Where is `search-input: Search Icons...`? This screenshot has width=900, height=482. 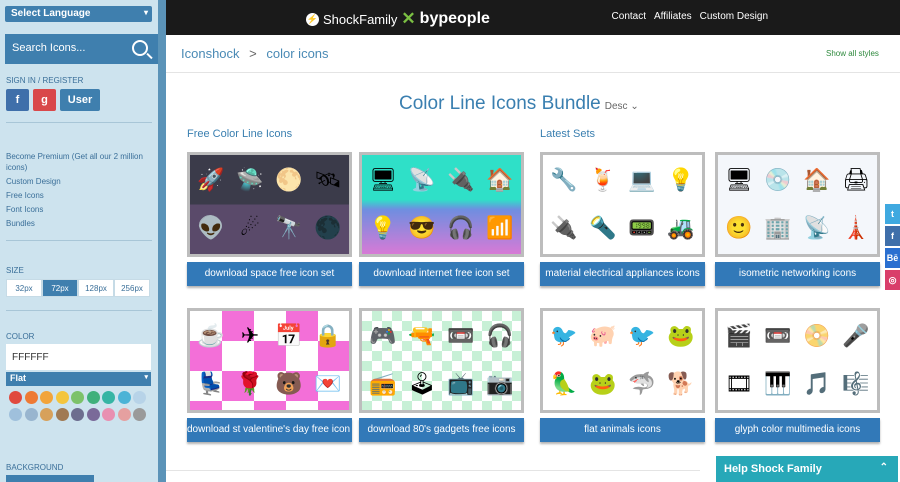 search-input: Search Icons... is located at coordinates (81, 49).